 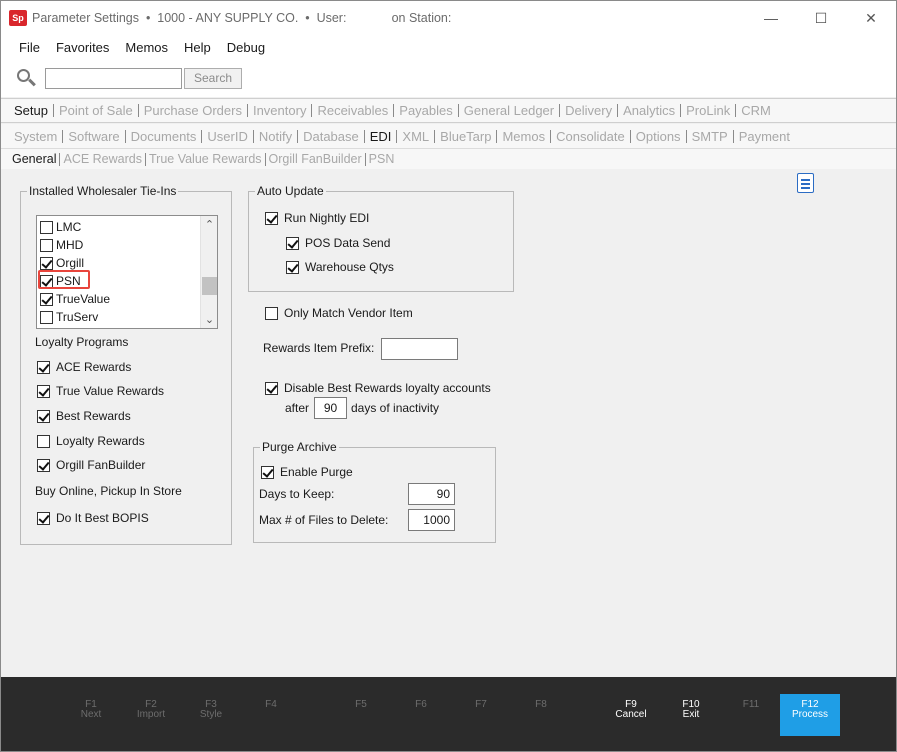 What do you see at coordinates (209, 224) in the screenshot?
I see `scroll-up-icon: ⌃` at bounding box center [209, 224].